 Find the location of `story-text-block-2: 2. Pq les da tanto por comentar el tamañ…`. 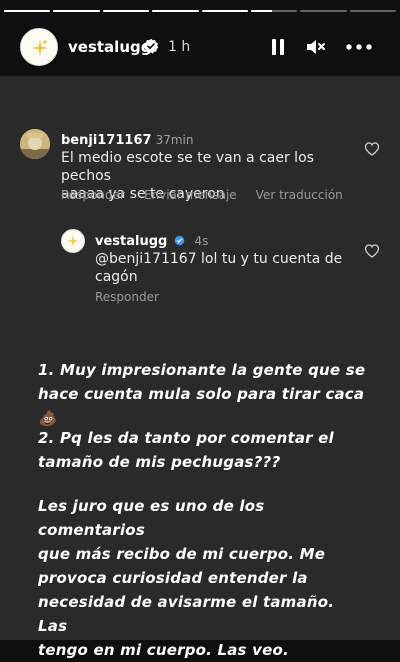

story-text-block-2: 2. Pq les da tanto por comentar el tamañ… is located at coordinates (203, 450).